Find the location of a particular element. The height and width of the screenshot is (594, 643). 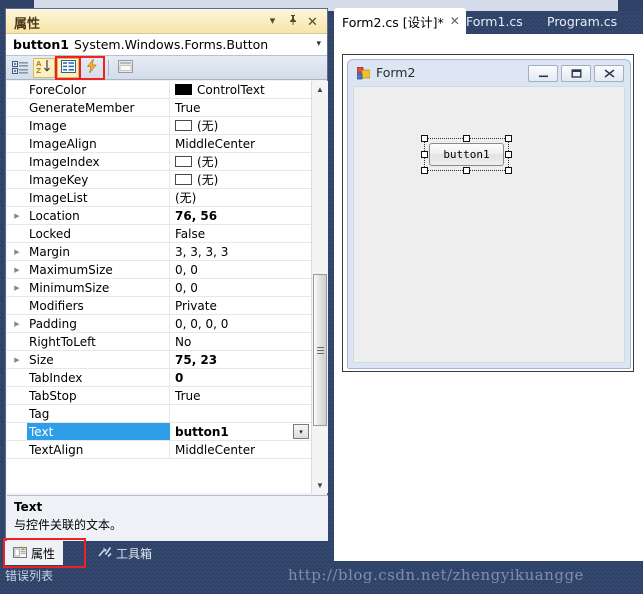

alphabetical-view-button: A Z is located at coordinates (44, 67).